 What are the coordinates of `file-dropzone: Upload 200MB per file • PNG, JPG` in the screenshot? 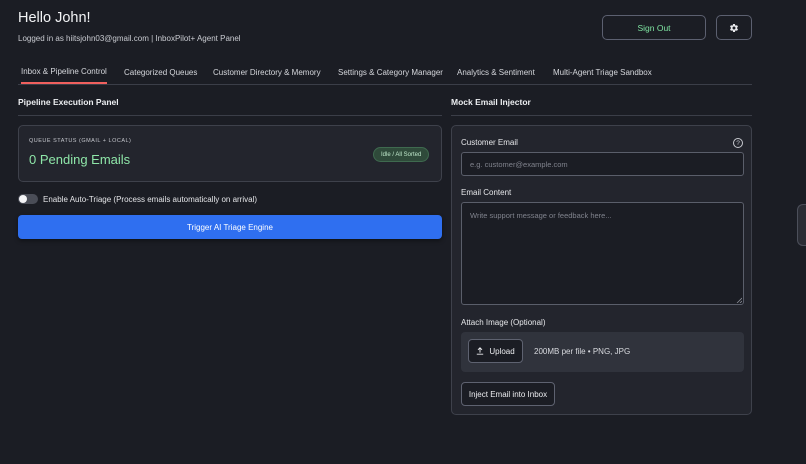 It's located at (602, 352).